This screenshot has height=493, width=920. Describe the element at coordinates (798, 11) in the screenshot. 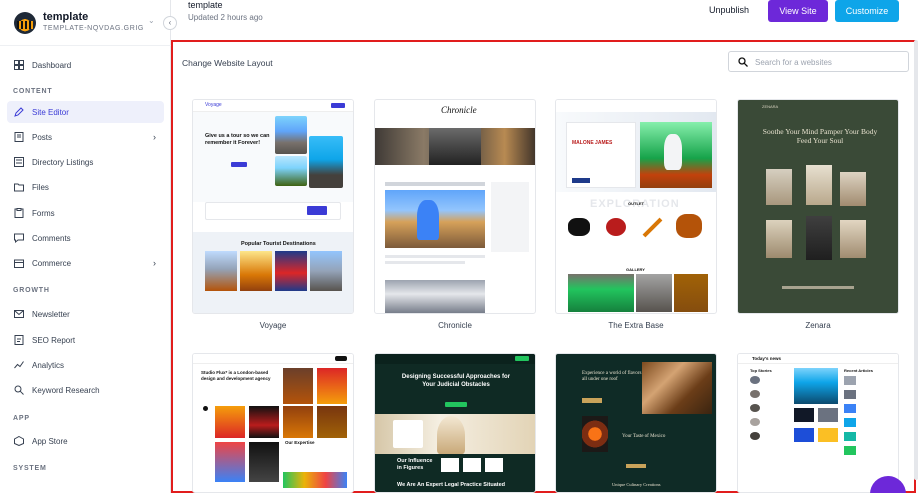

I see `view-site-button: View Site` at that location.